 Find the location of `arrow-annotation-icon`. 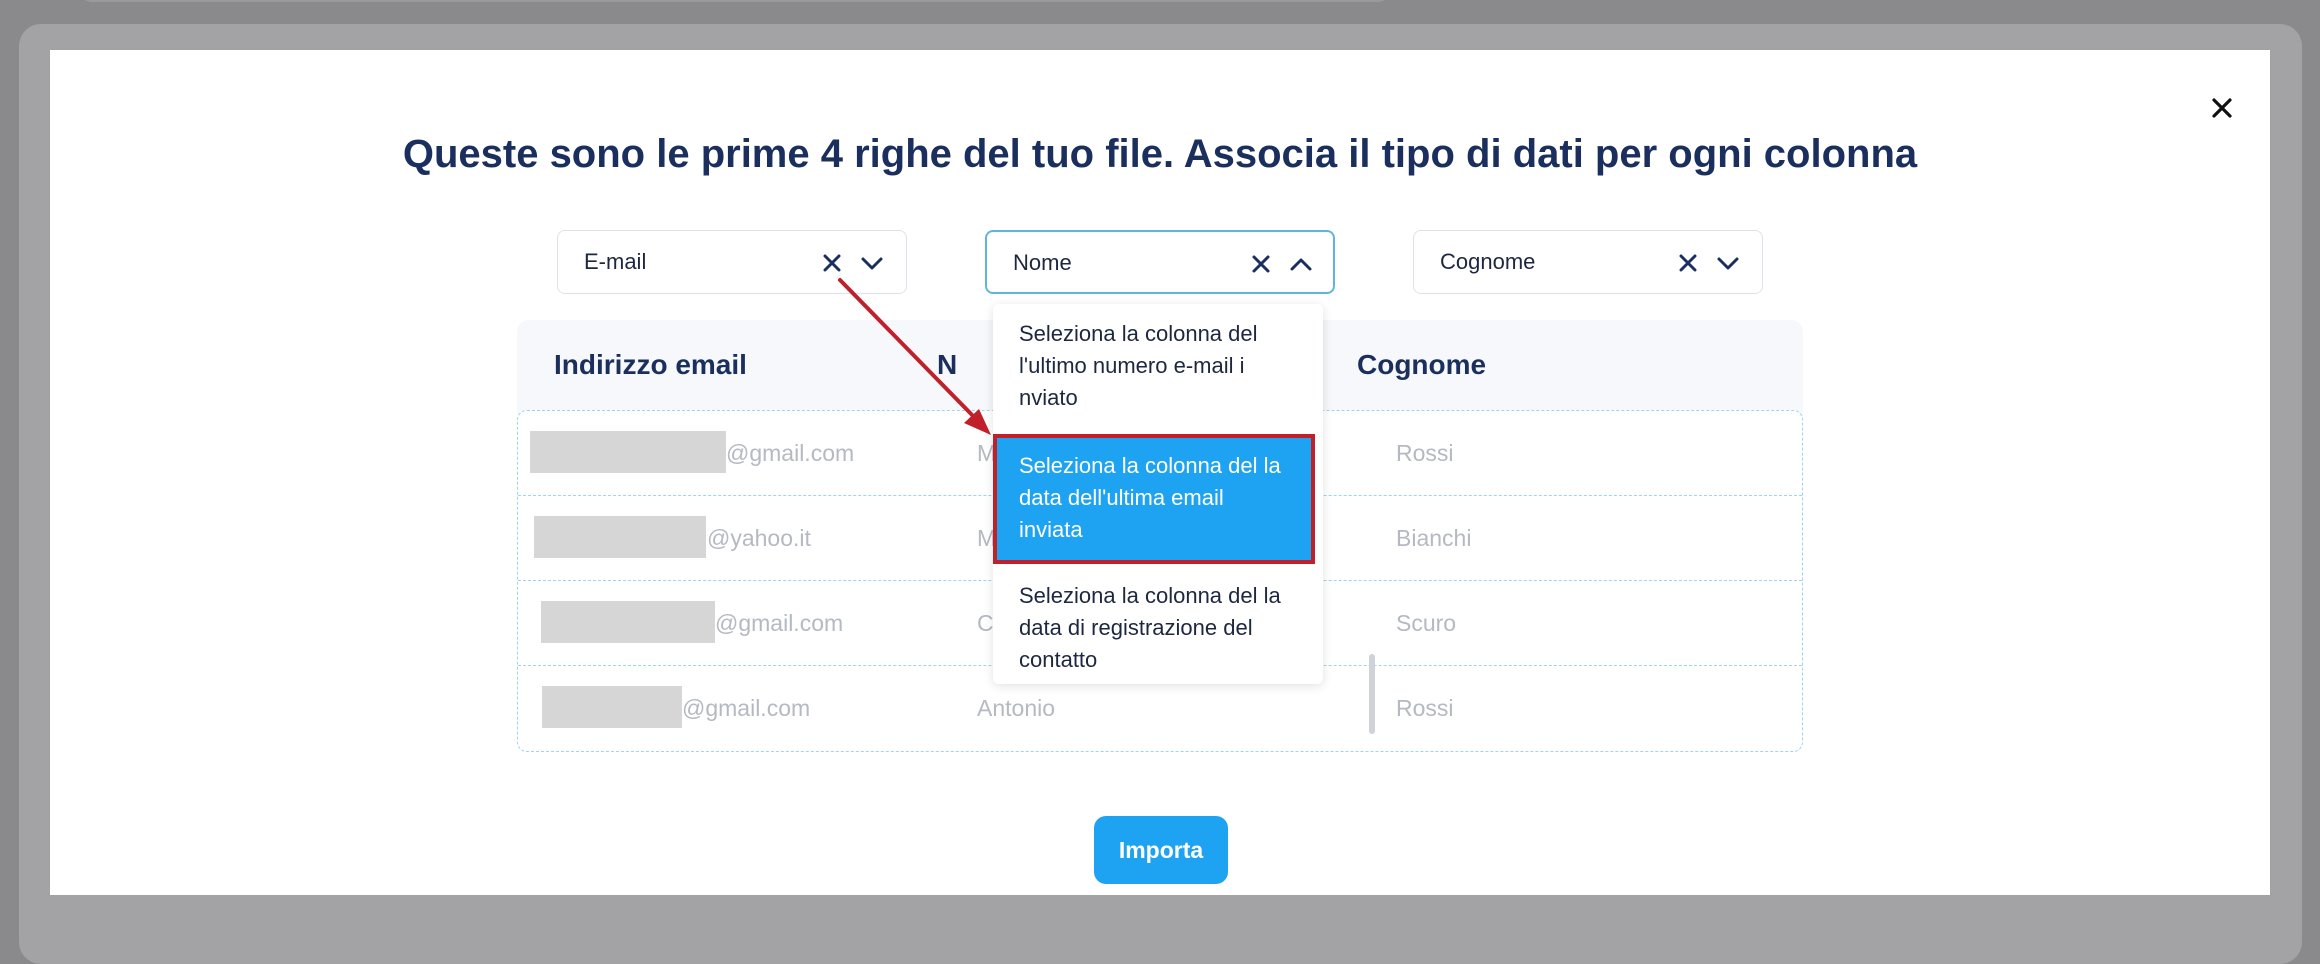

arrow-annotation-icon is located at coordinates (914, 356).